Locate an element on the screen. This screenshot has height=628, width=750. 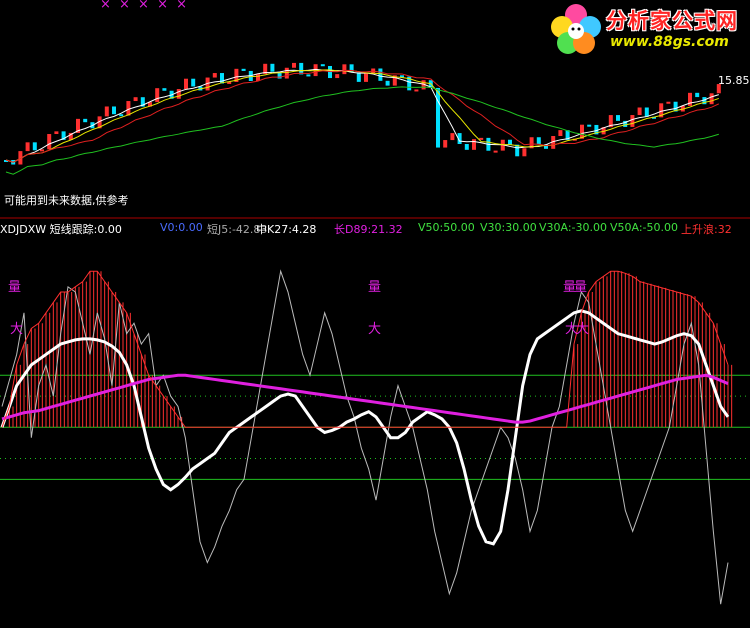
mark-liang-1: 量 is located at coordinates (15, 287).